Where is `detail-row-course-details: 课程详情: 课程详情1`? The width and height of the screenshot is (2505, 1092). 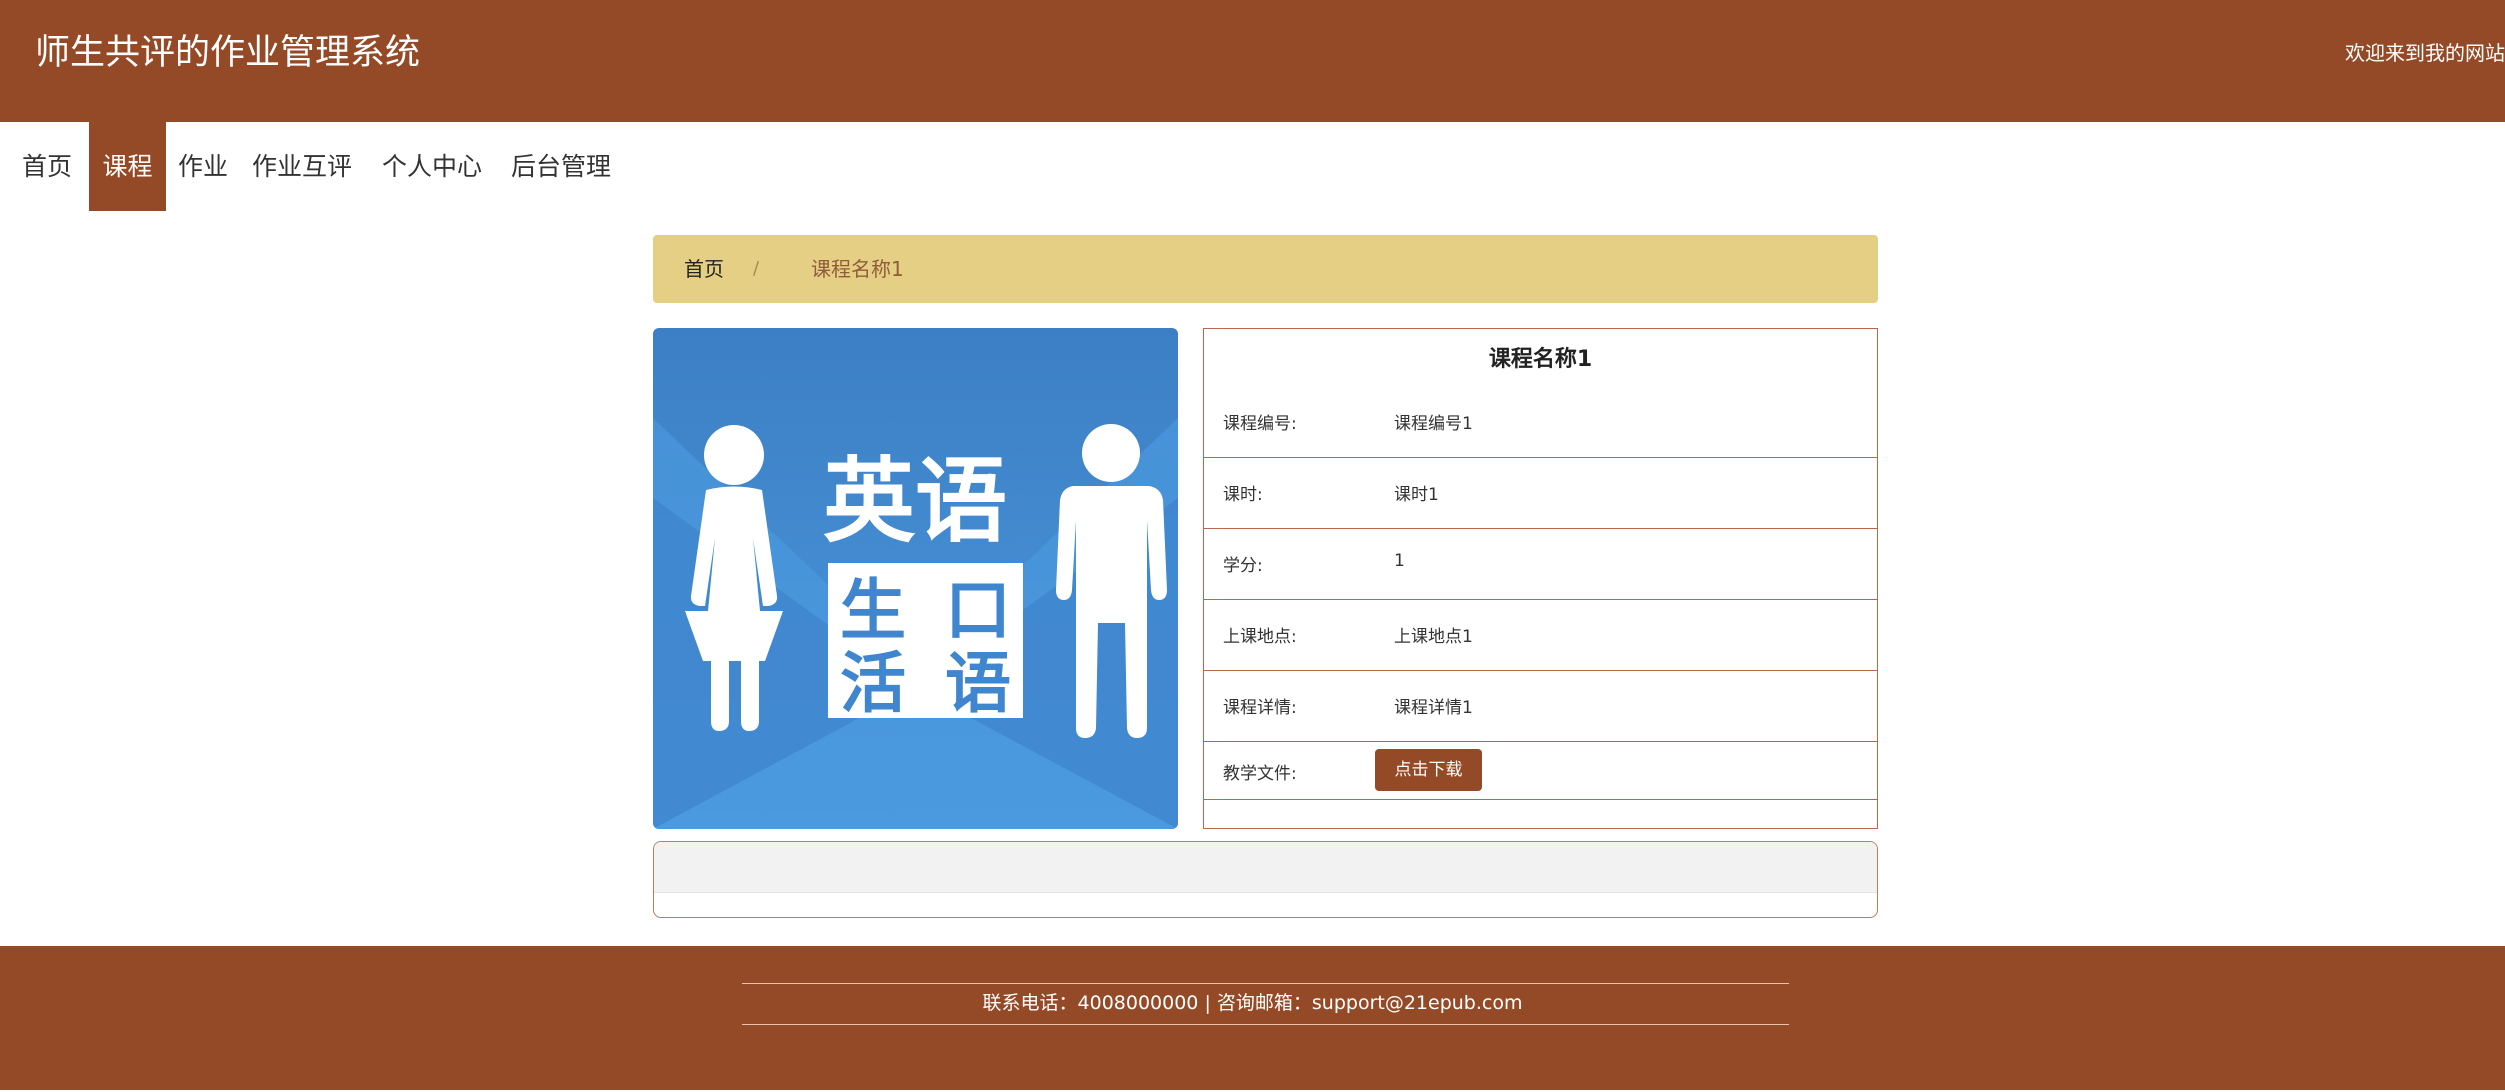
detail-row-course-details: 课程详情: 课程详情1 is located at coordinates (1540, 706).